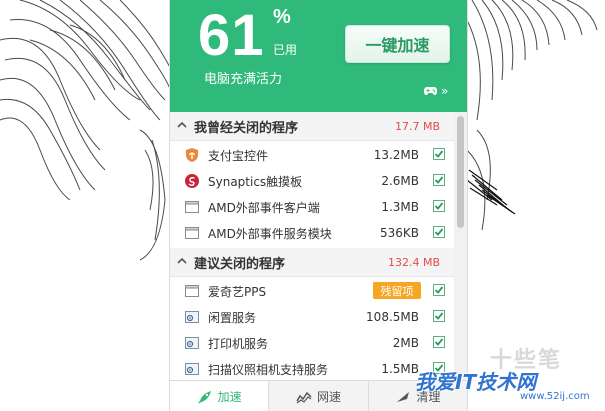  Describe the element at coordinates (312, 126) in the screenshot. I see `section-header-closed-before: 我曾经关闭的程序 17.7 MB` at that location.